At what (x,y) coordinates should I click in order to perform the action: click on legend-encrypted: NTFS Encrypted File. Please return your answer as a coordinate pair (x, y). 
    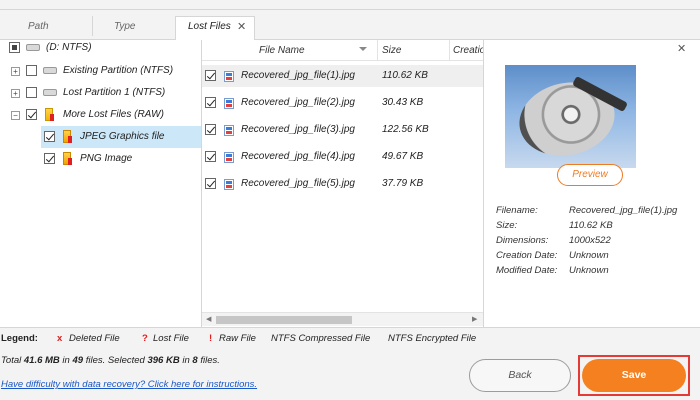
    Looking at the image, I should click on (432, 338).